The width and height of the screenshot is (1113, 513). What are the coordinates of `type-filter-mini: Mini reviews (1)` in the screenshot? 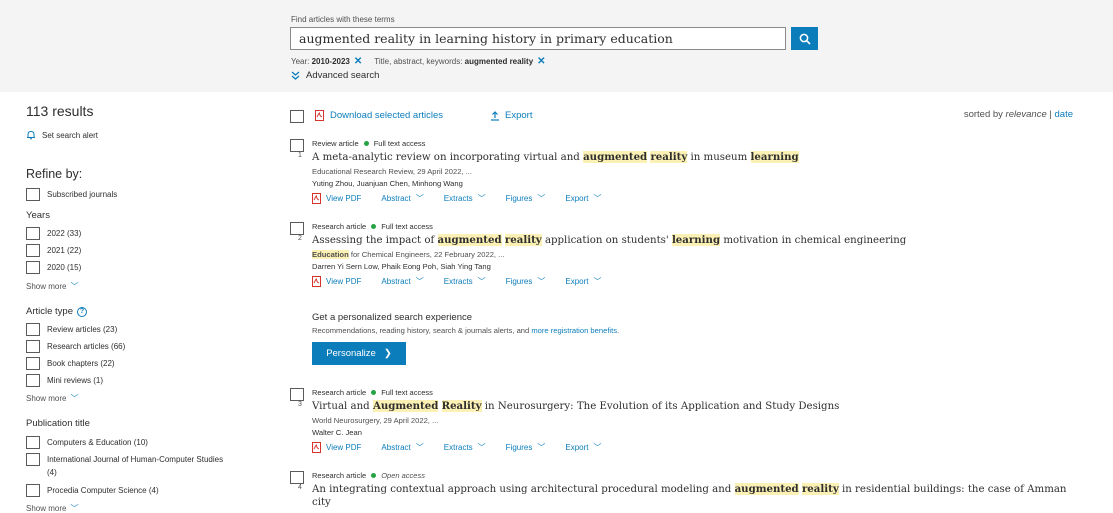 It's located at (64, 380).